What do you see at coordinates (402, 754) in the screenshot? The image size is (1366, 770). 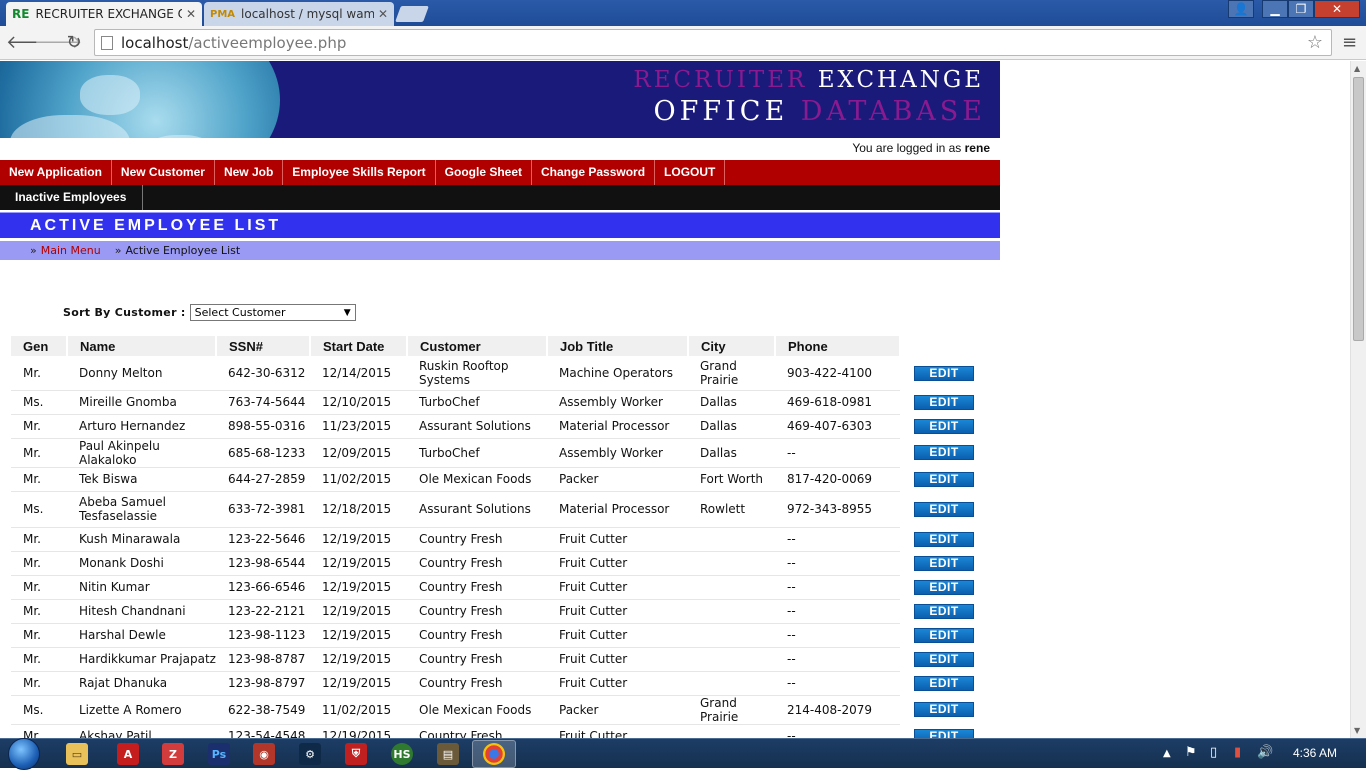 I see `hotspot-shield-icon: HS` at bounding box center [402, 754].